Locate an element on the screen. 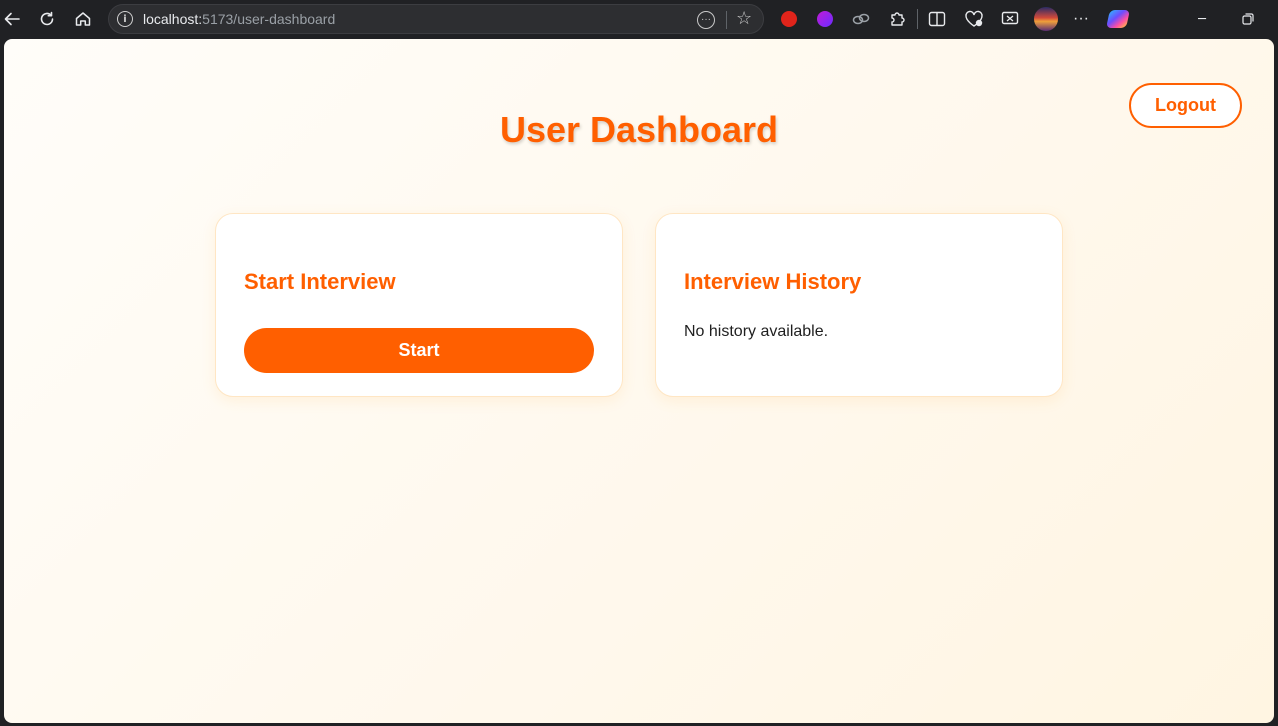 This screenshot has width=1278, height=726. interview-history-title: Interview History is located at coordinates (773, 281).